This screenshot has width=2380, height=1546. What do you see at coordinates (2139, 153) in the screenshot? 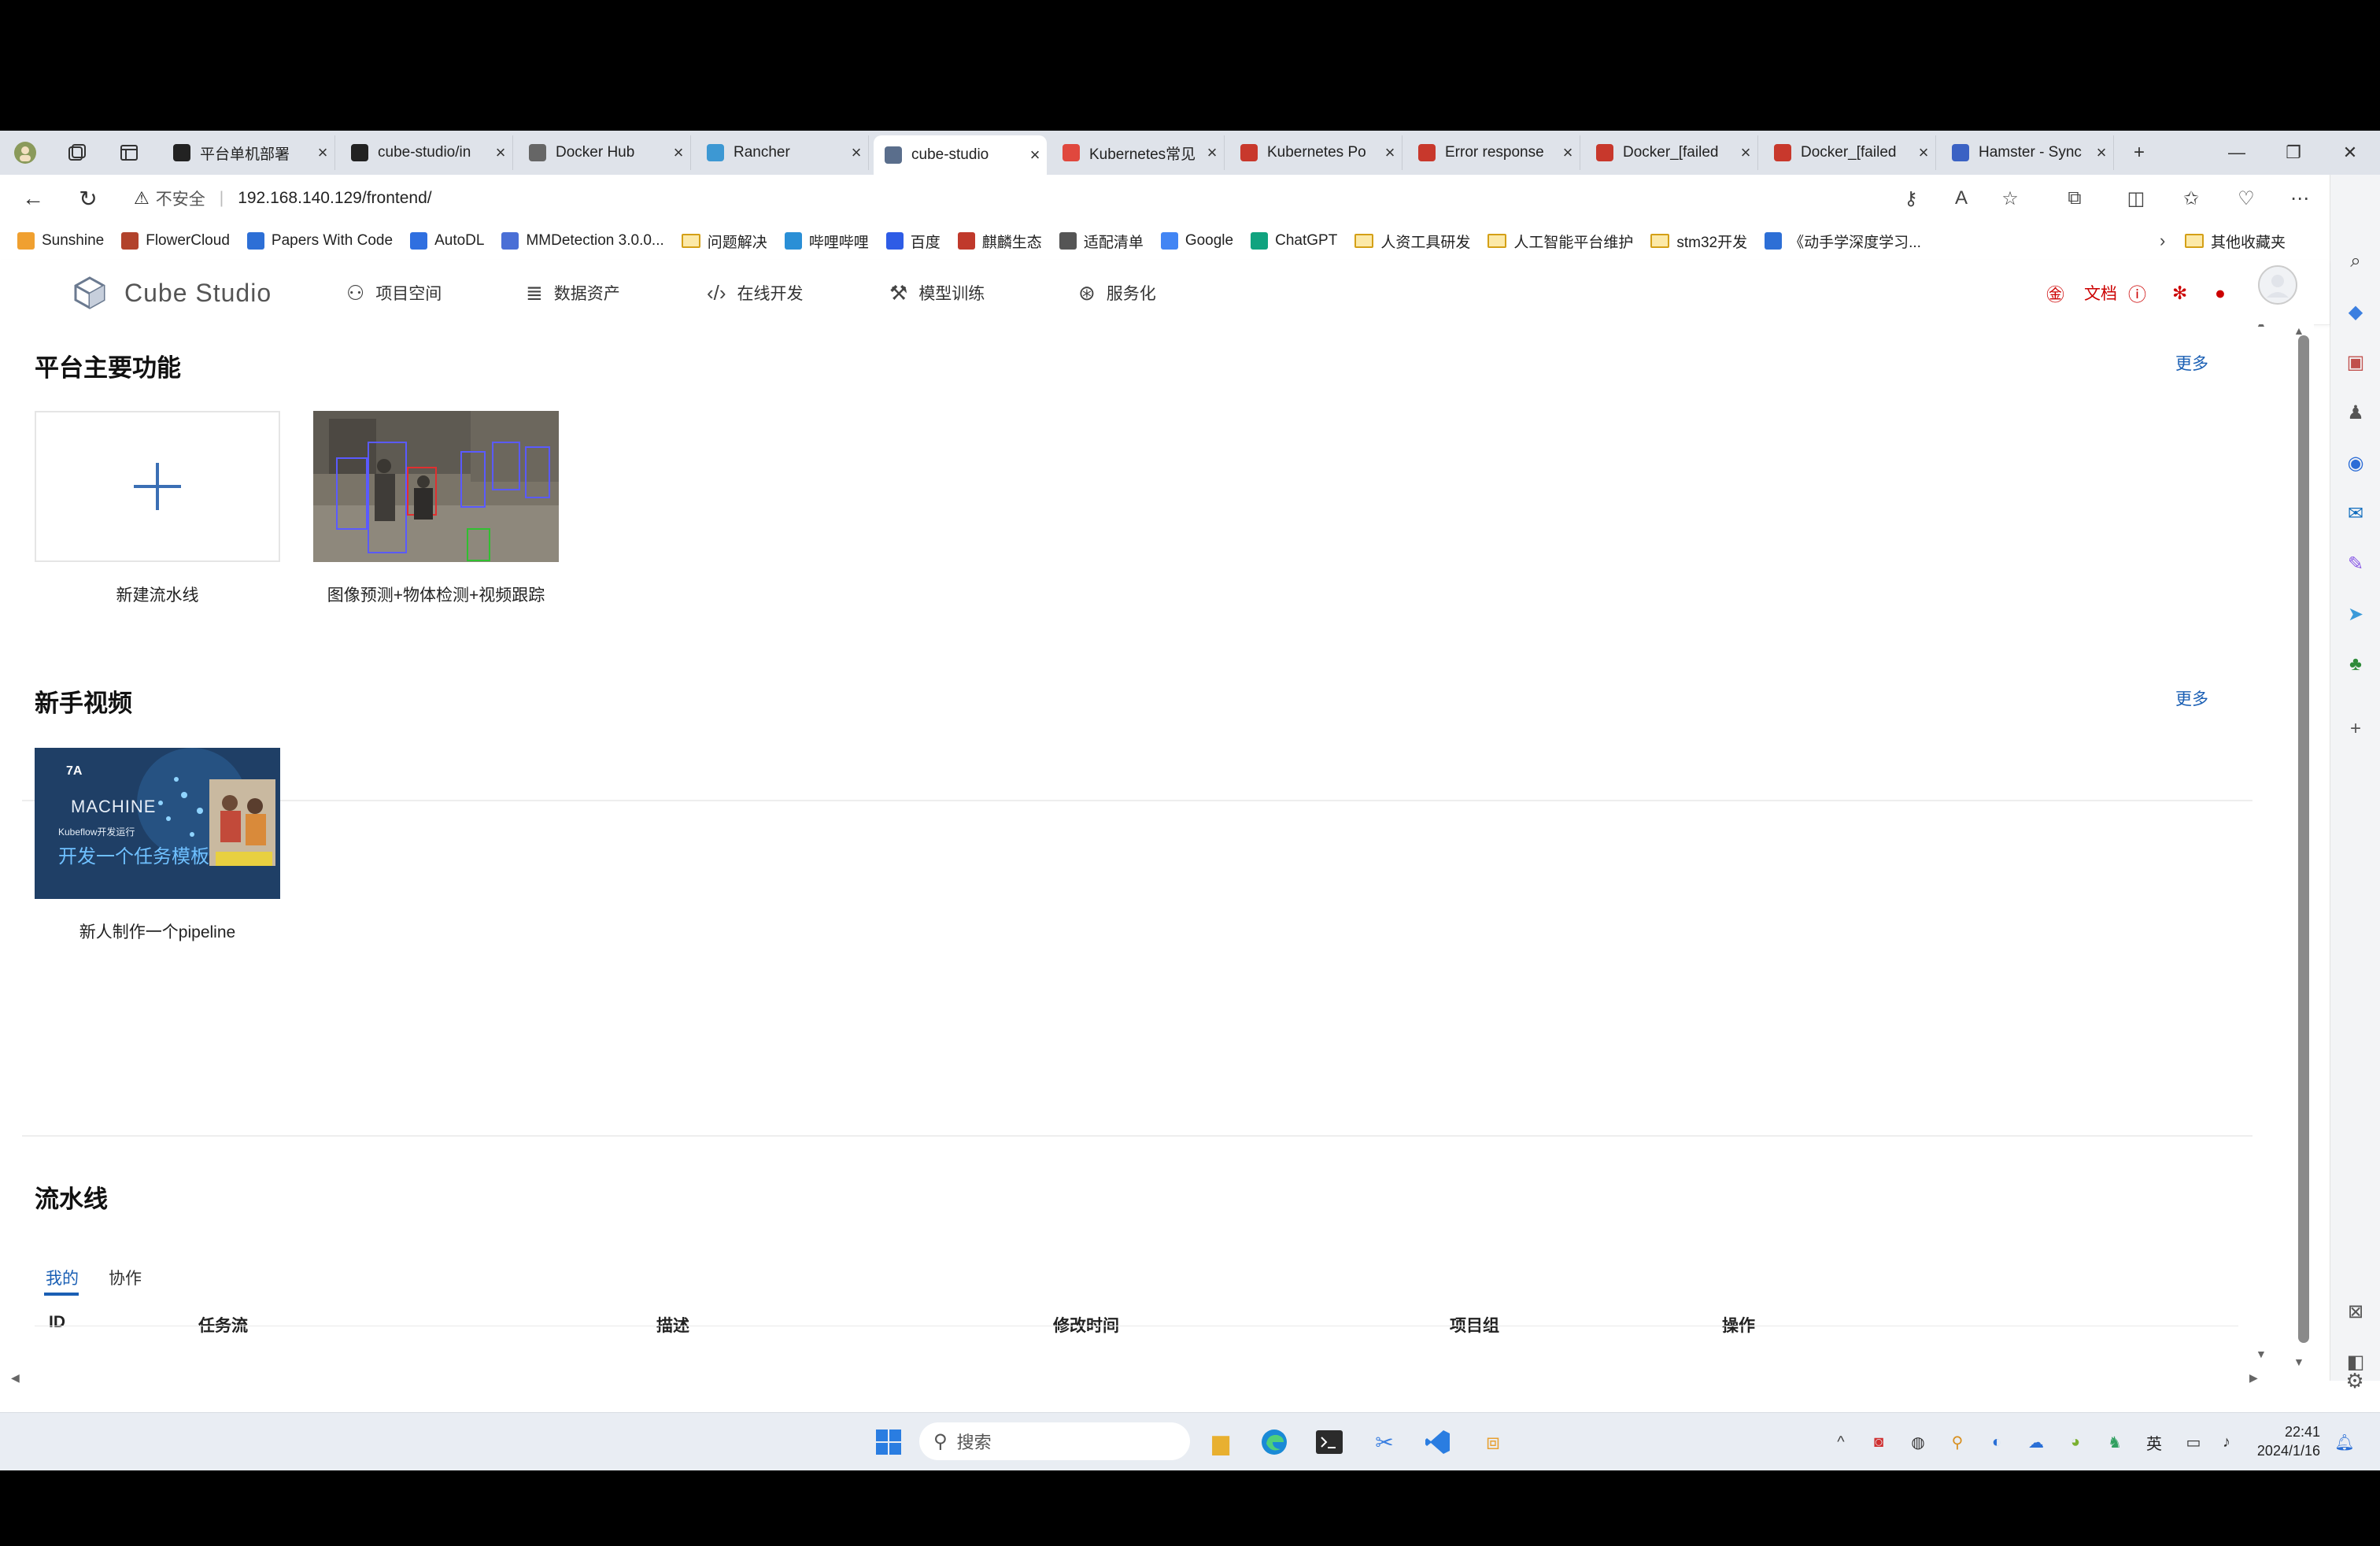
I see `new-tab-icon: +` at bounding box center [2139, 153].